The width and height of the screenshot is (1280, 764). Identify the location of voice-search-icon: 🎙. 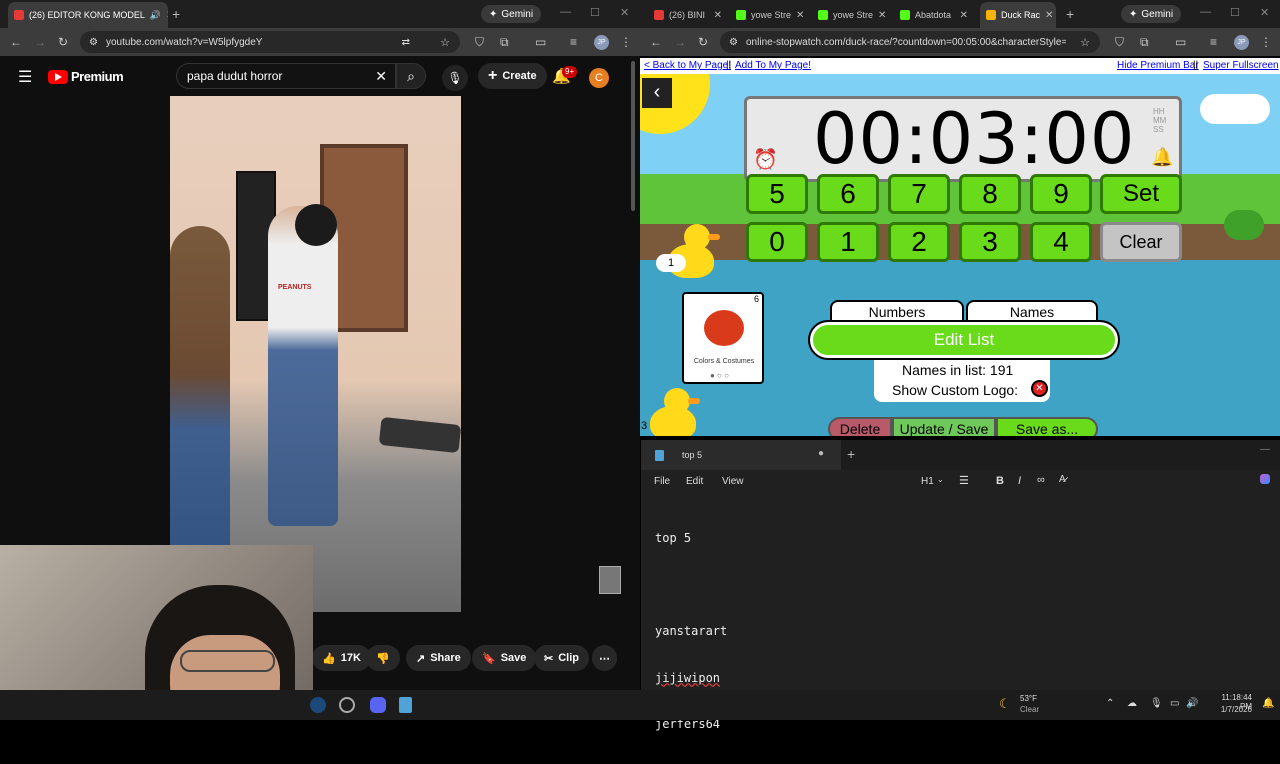
(455, 78).